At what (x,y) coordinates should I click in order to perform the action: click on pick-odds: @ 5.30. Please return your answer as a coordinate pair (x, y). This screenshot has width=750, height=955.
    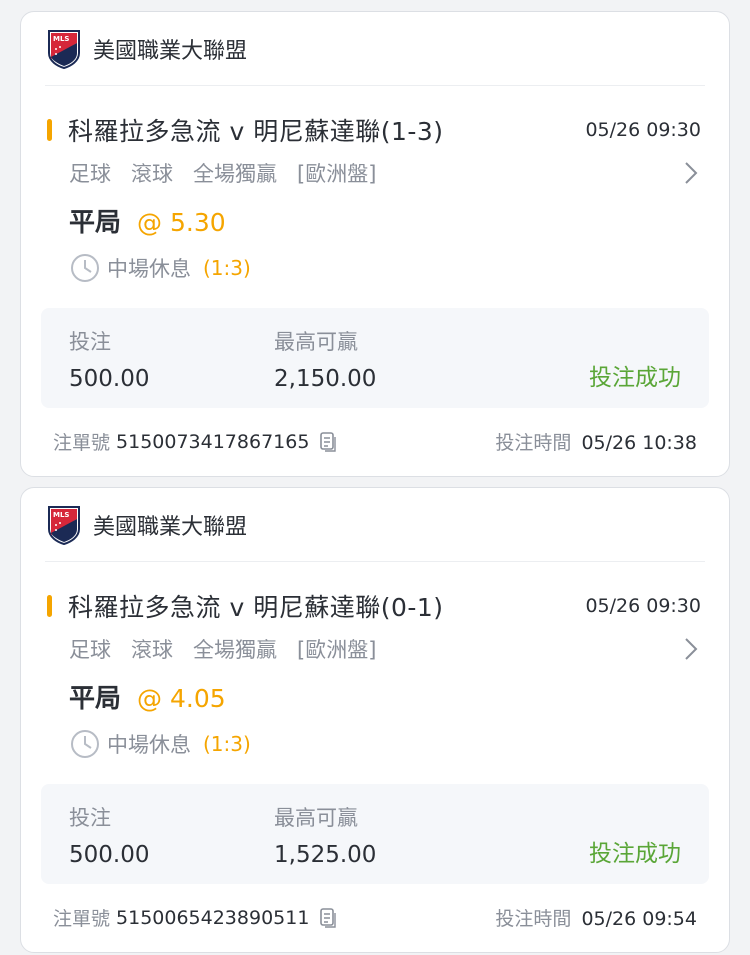
    Looking at the image, I should click on (181, 222).